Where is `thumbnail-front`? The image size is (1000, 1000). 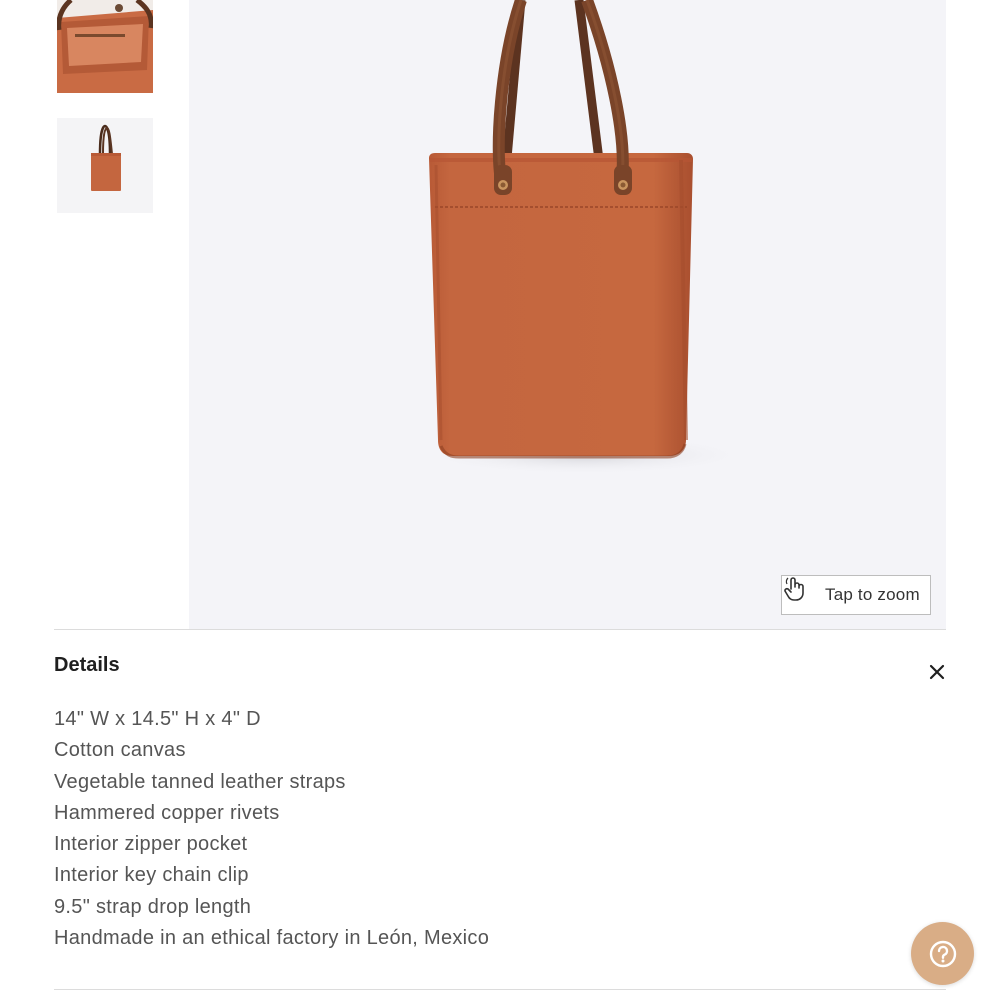 thumbnail-front is located at coordinates (105, 165).